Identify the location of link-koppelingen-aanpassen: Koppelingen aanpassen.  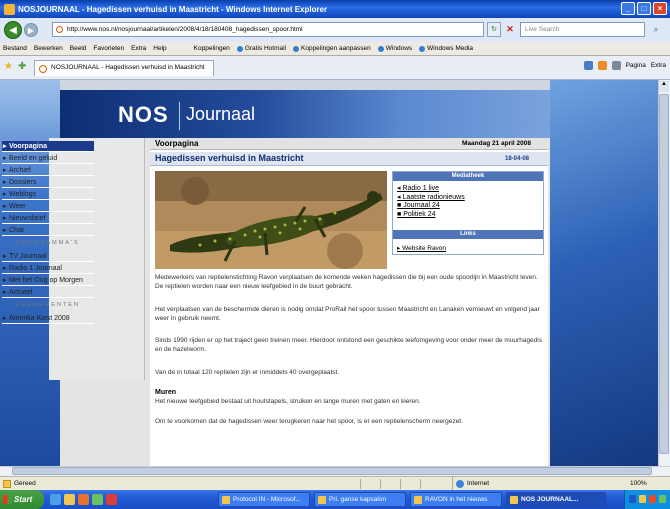
(332, 48).